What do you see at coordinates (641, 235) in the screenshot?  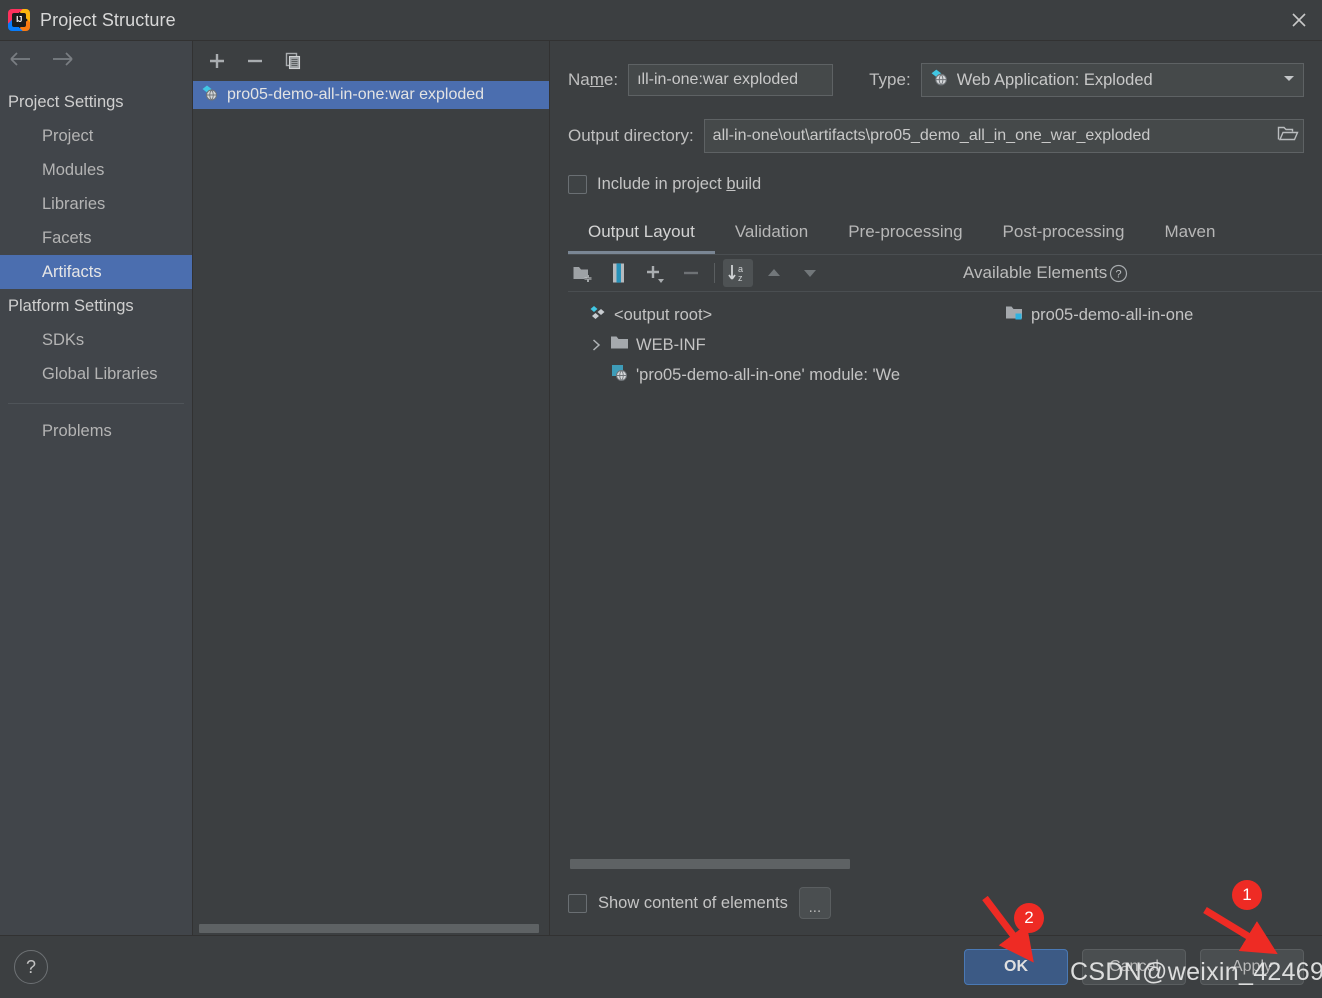 I see `tab-output-layout: Output Layout` at bounding box center [641, 235].